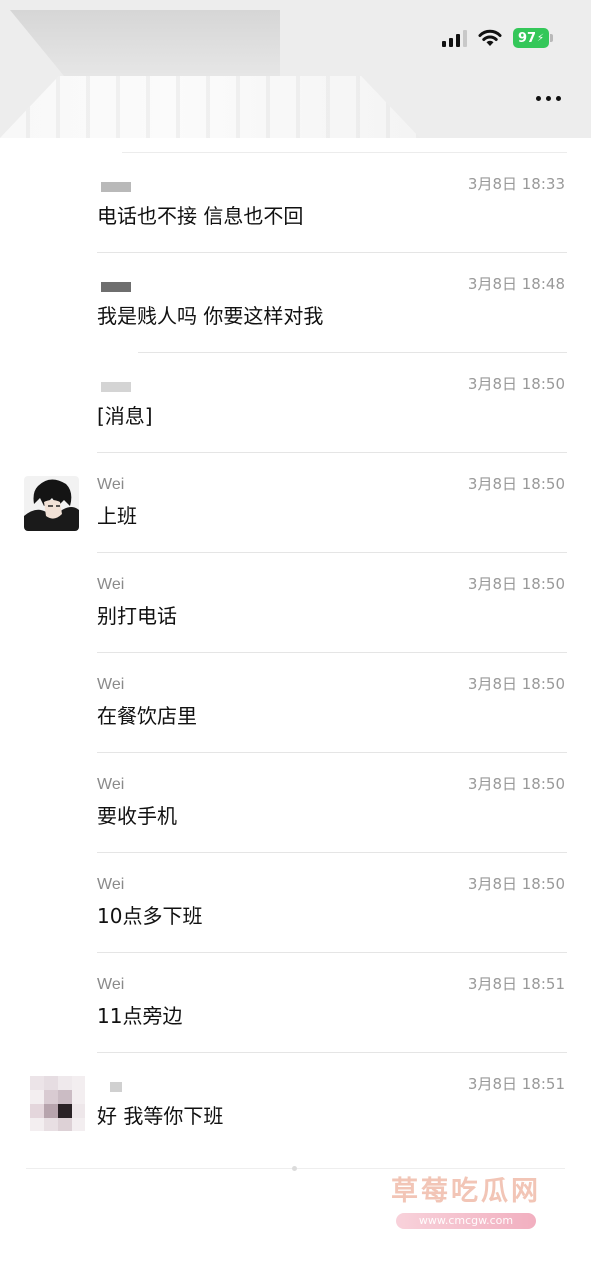 Image resolution: width=591 pixels, height=1280 pixels. What do you see at coordinates (295, 688) in the screenshot?
I see `list-item: Wei 3月8日 18:50 在餐饮店里` at bounding box center [295, 688].